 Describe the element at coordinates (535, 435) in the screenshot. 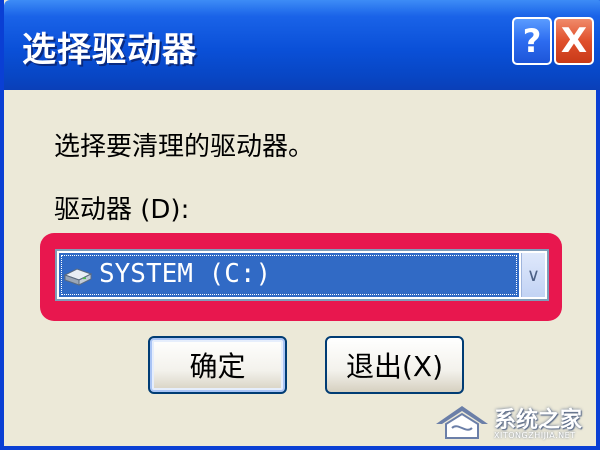

I see `watermark-url: XITONGZHIJIA.NET` at that location.